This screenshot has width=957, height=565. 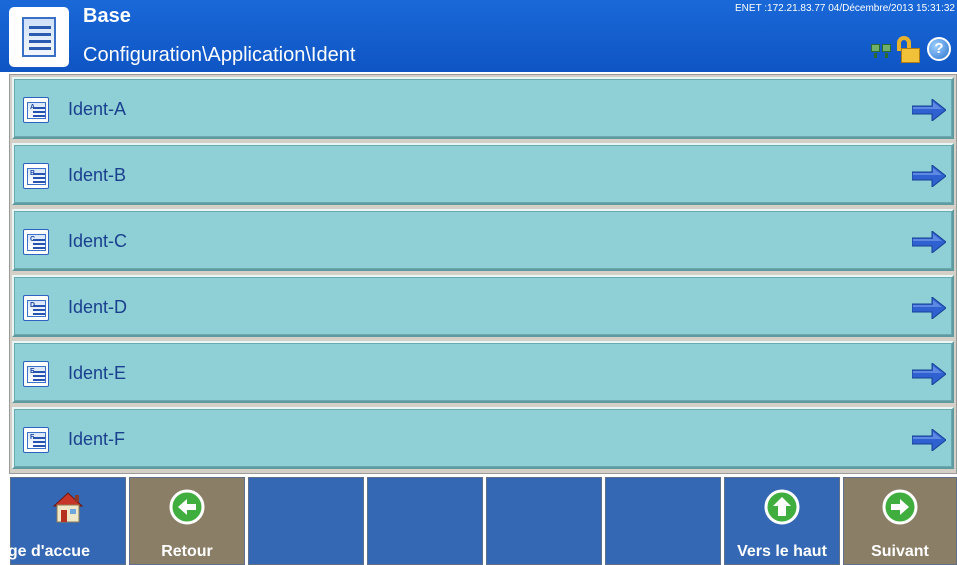 I want to click on list-item-label: Ident-A, so click(x=97, y=109).